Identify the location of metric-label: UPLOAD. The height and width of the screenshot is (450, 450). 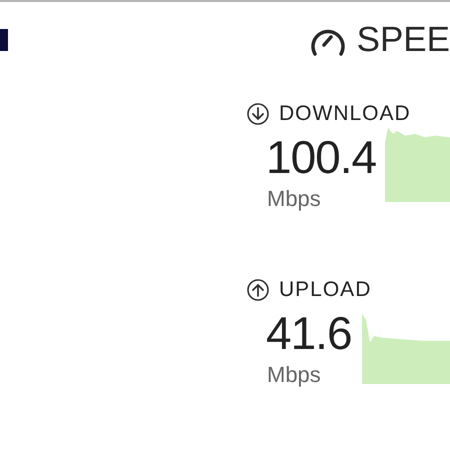
(325, 290).